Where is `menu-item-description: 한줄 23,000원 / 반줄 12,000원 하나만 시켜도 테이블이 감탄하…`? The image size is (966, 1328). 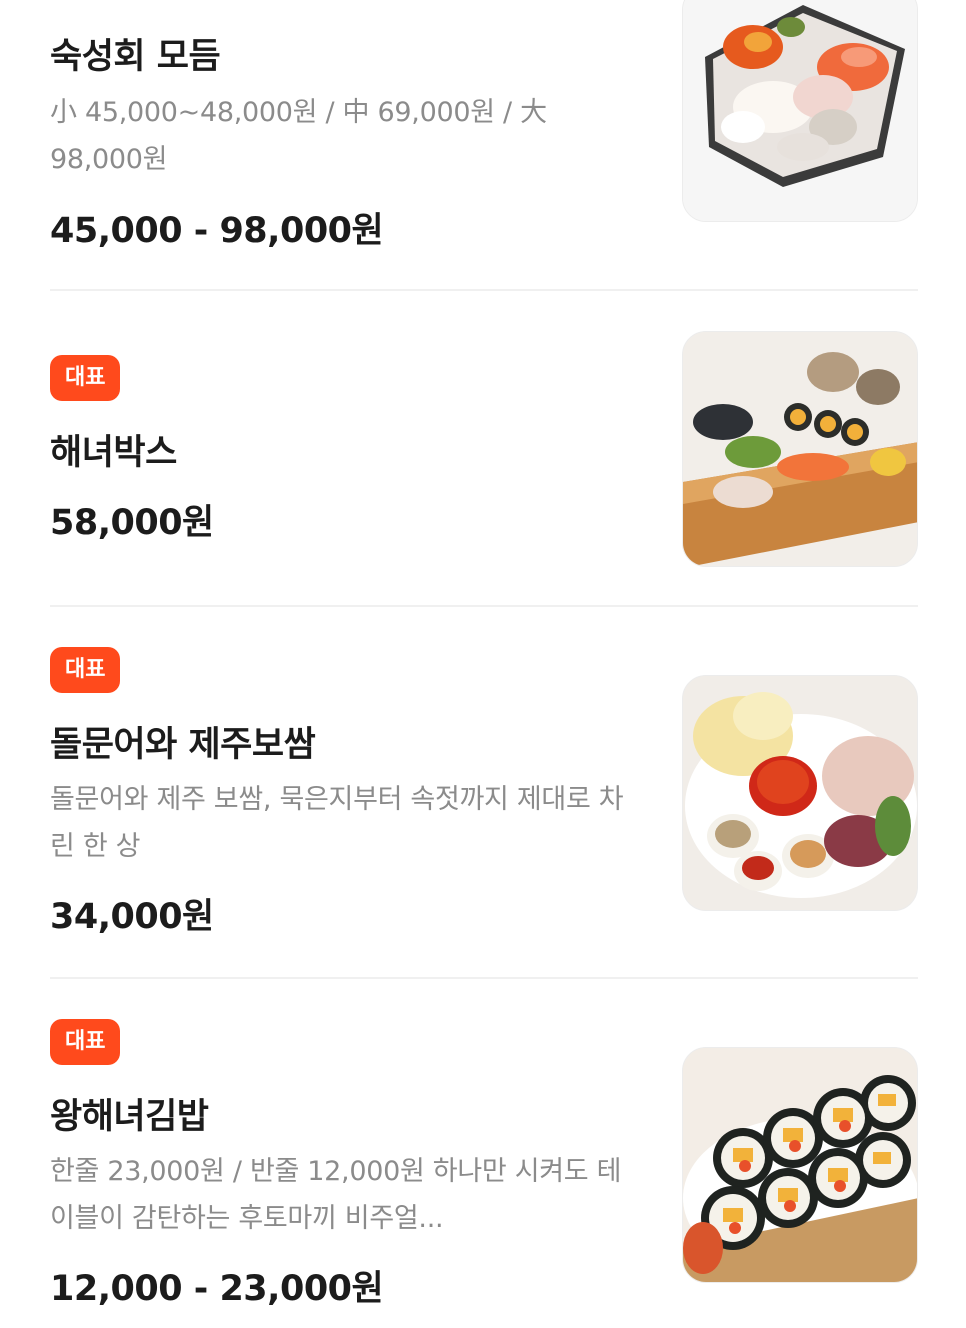 menu-item-description: 한줄 23,000원 / 반줄 12,000원 하나만 시켜도 테이블이 감탄하… is located at coordinates (336, 1195).